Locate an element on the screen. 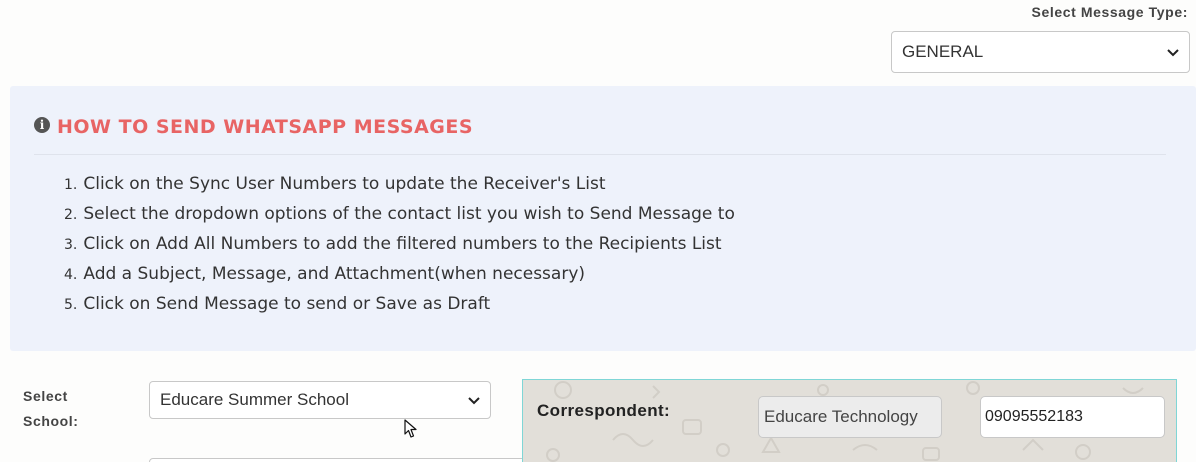 The height and width of the screenshot is (462, 1196). instructions-header: i HOW TO SEND WHATSAPP MESSAGES is located at coordinates (253, 127).